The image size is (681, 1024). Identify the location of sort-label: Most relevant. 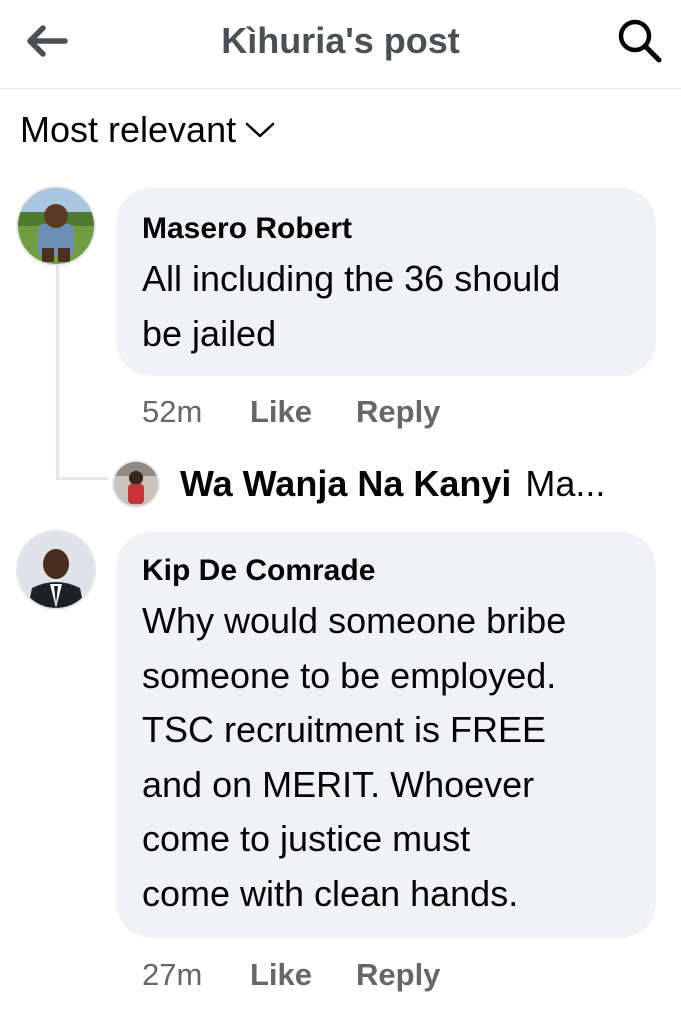
(128, 129).